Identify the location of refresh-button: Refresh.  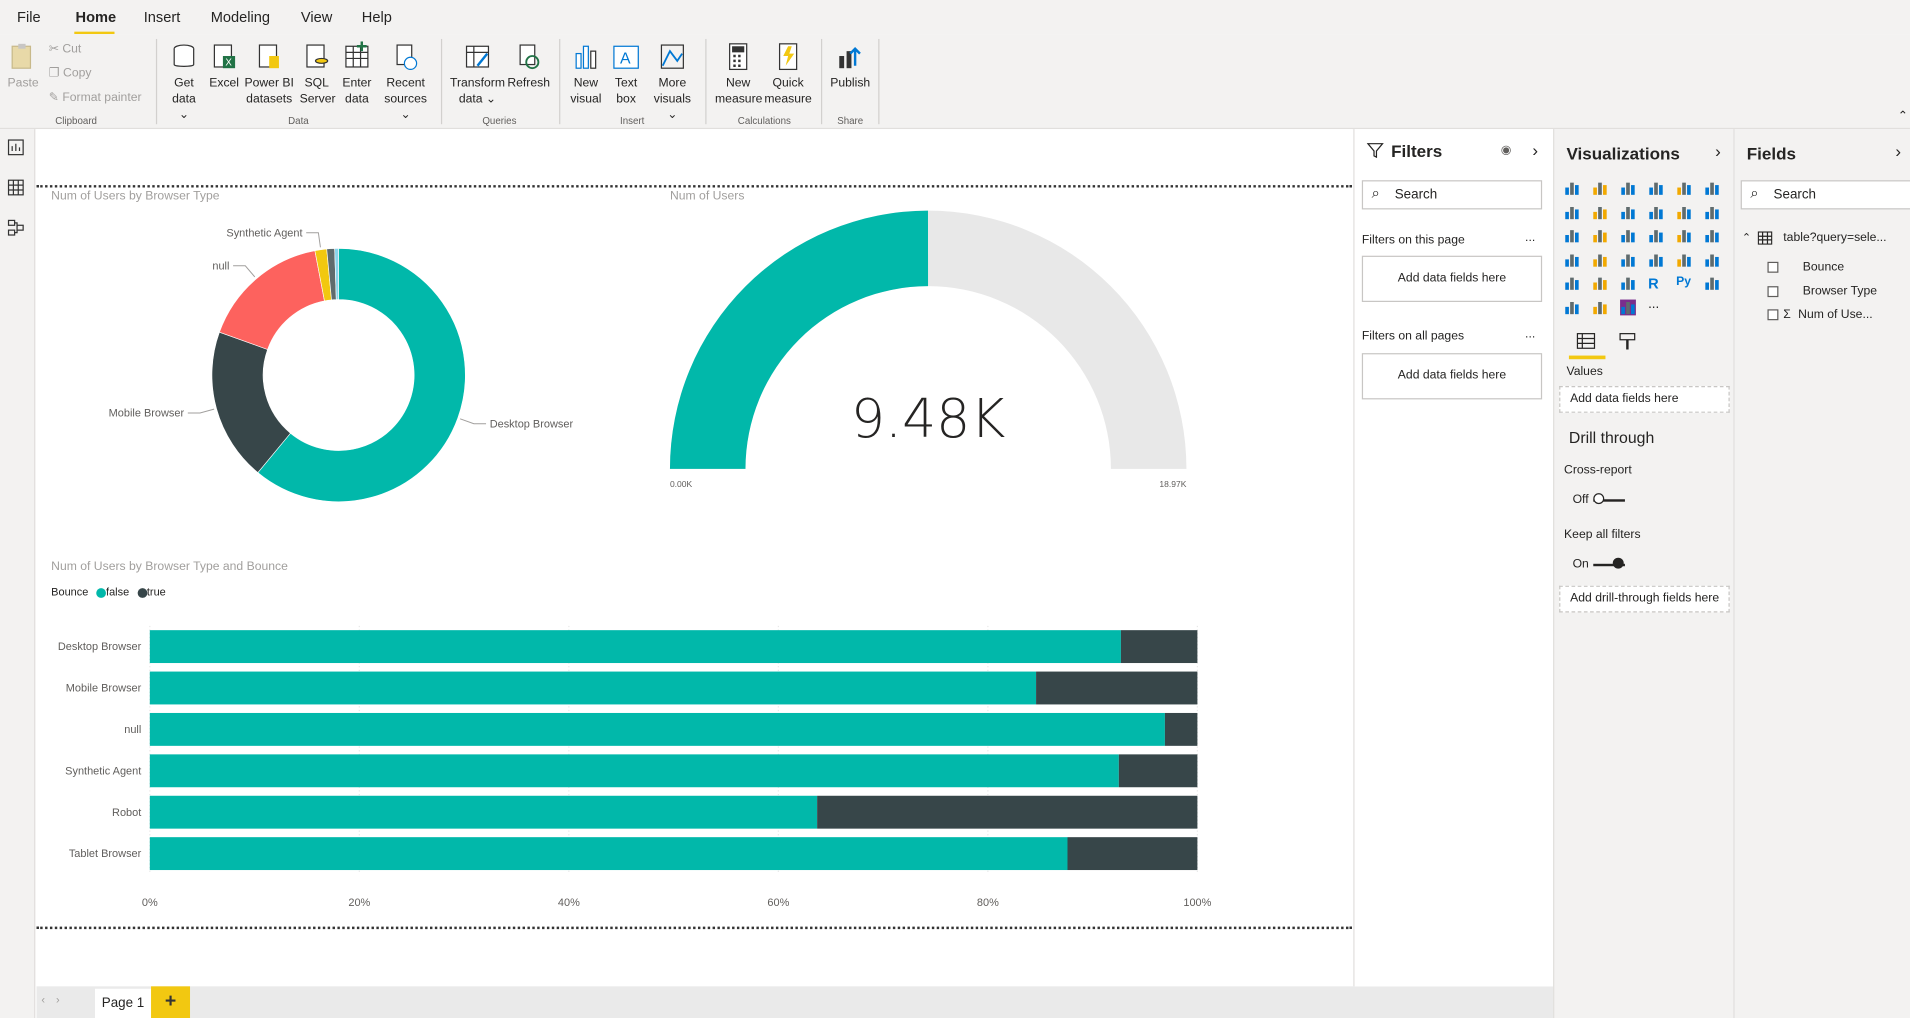
(529, 66).